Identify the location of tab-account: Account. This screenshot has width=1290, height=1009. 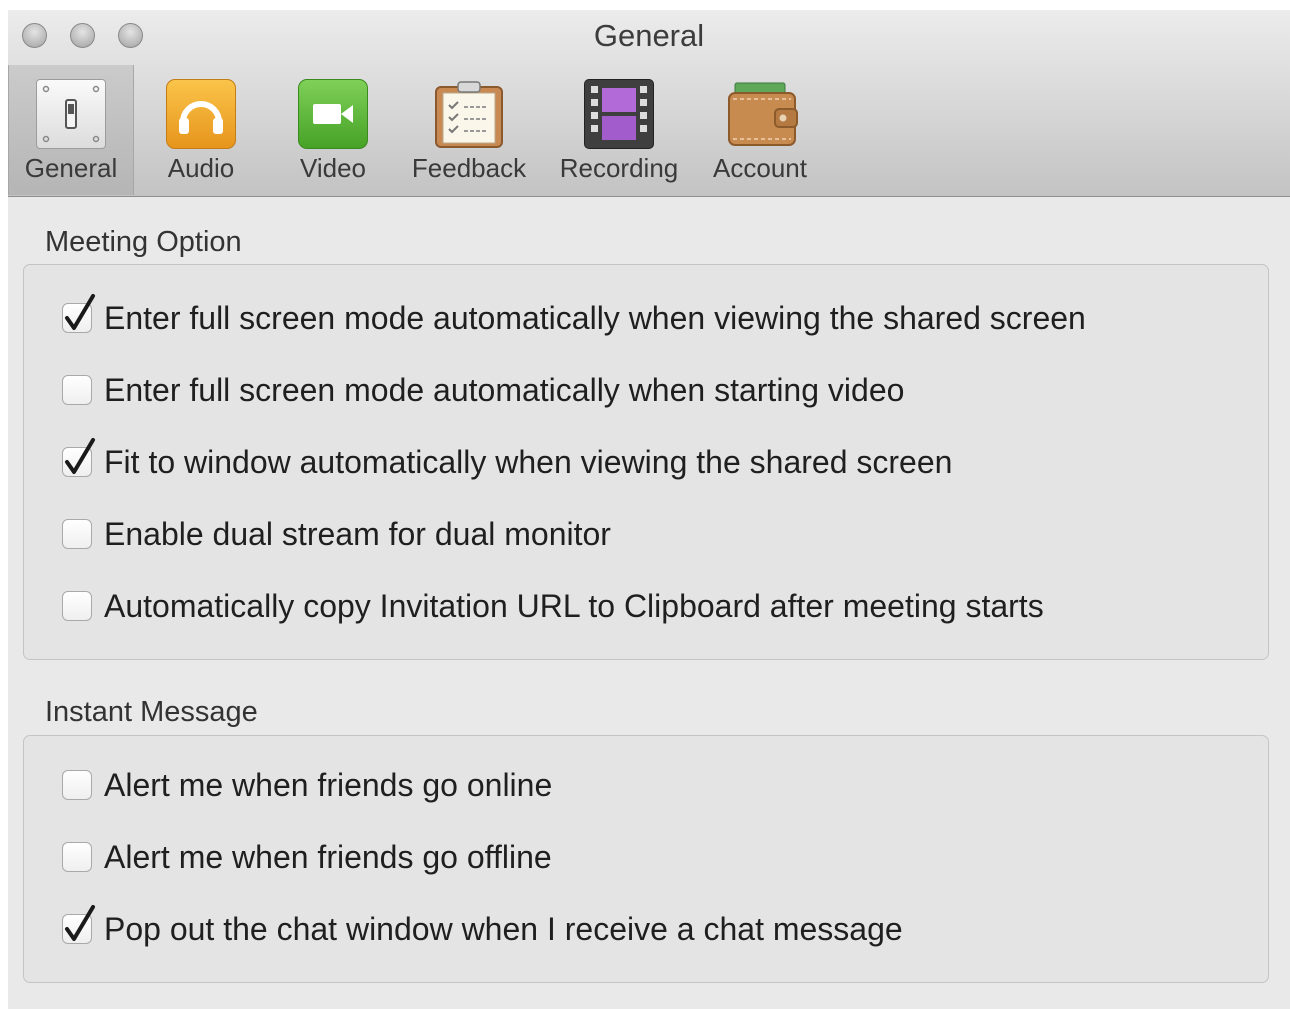
(760, 130).